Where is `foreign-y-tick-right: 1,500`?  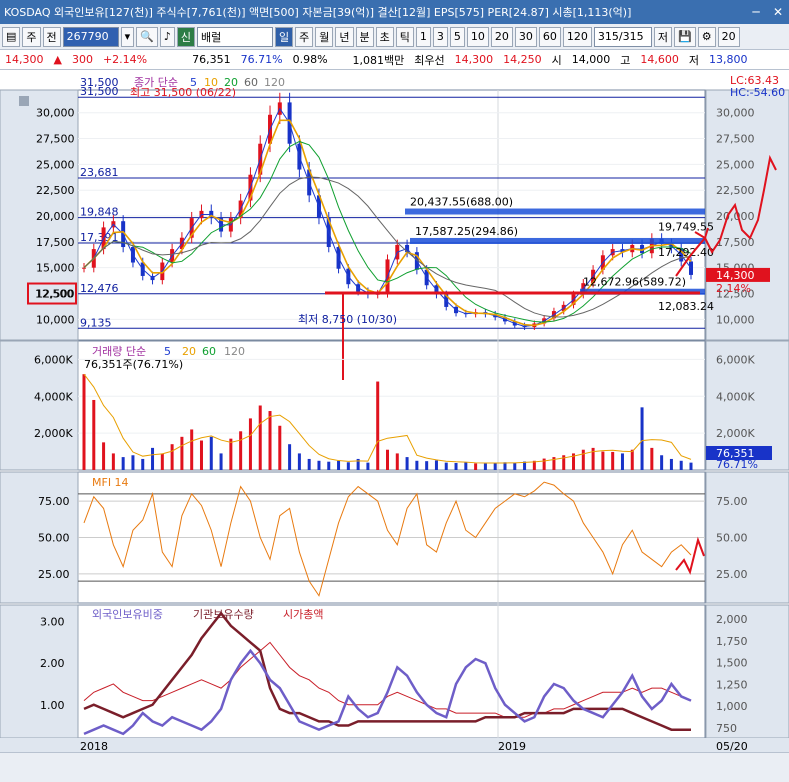
foreign-y-tick-right: 1,500 is located at coordinates (732, 663).